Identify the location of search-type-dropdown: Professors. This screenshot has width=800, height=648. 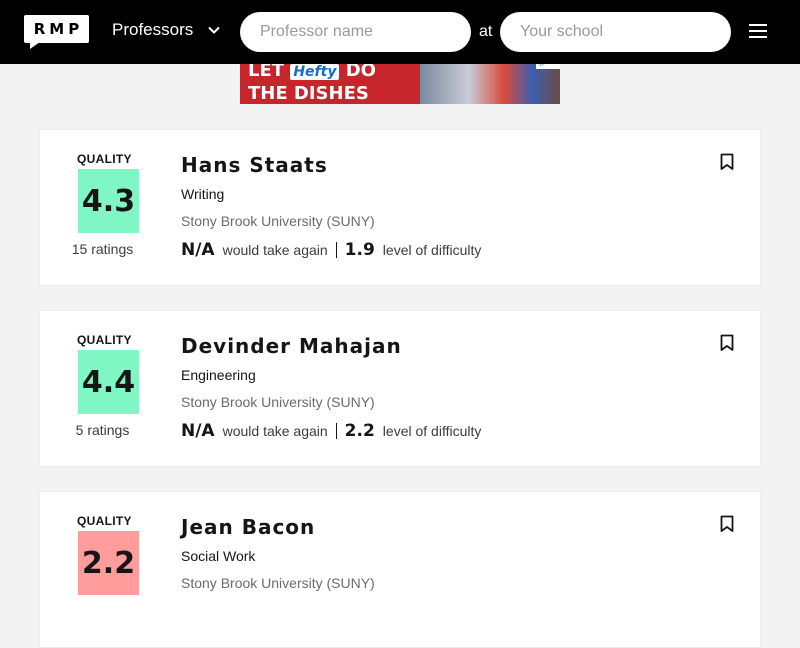
(166, 30).